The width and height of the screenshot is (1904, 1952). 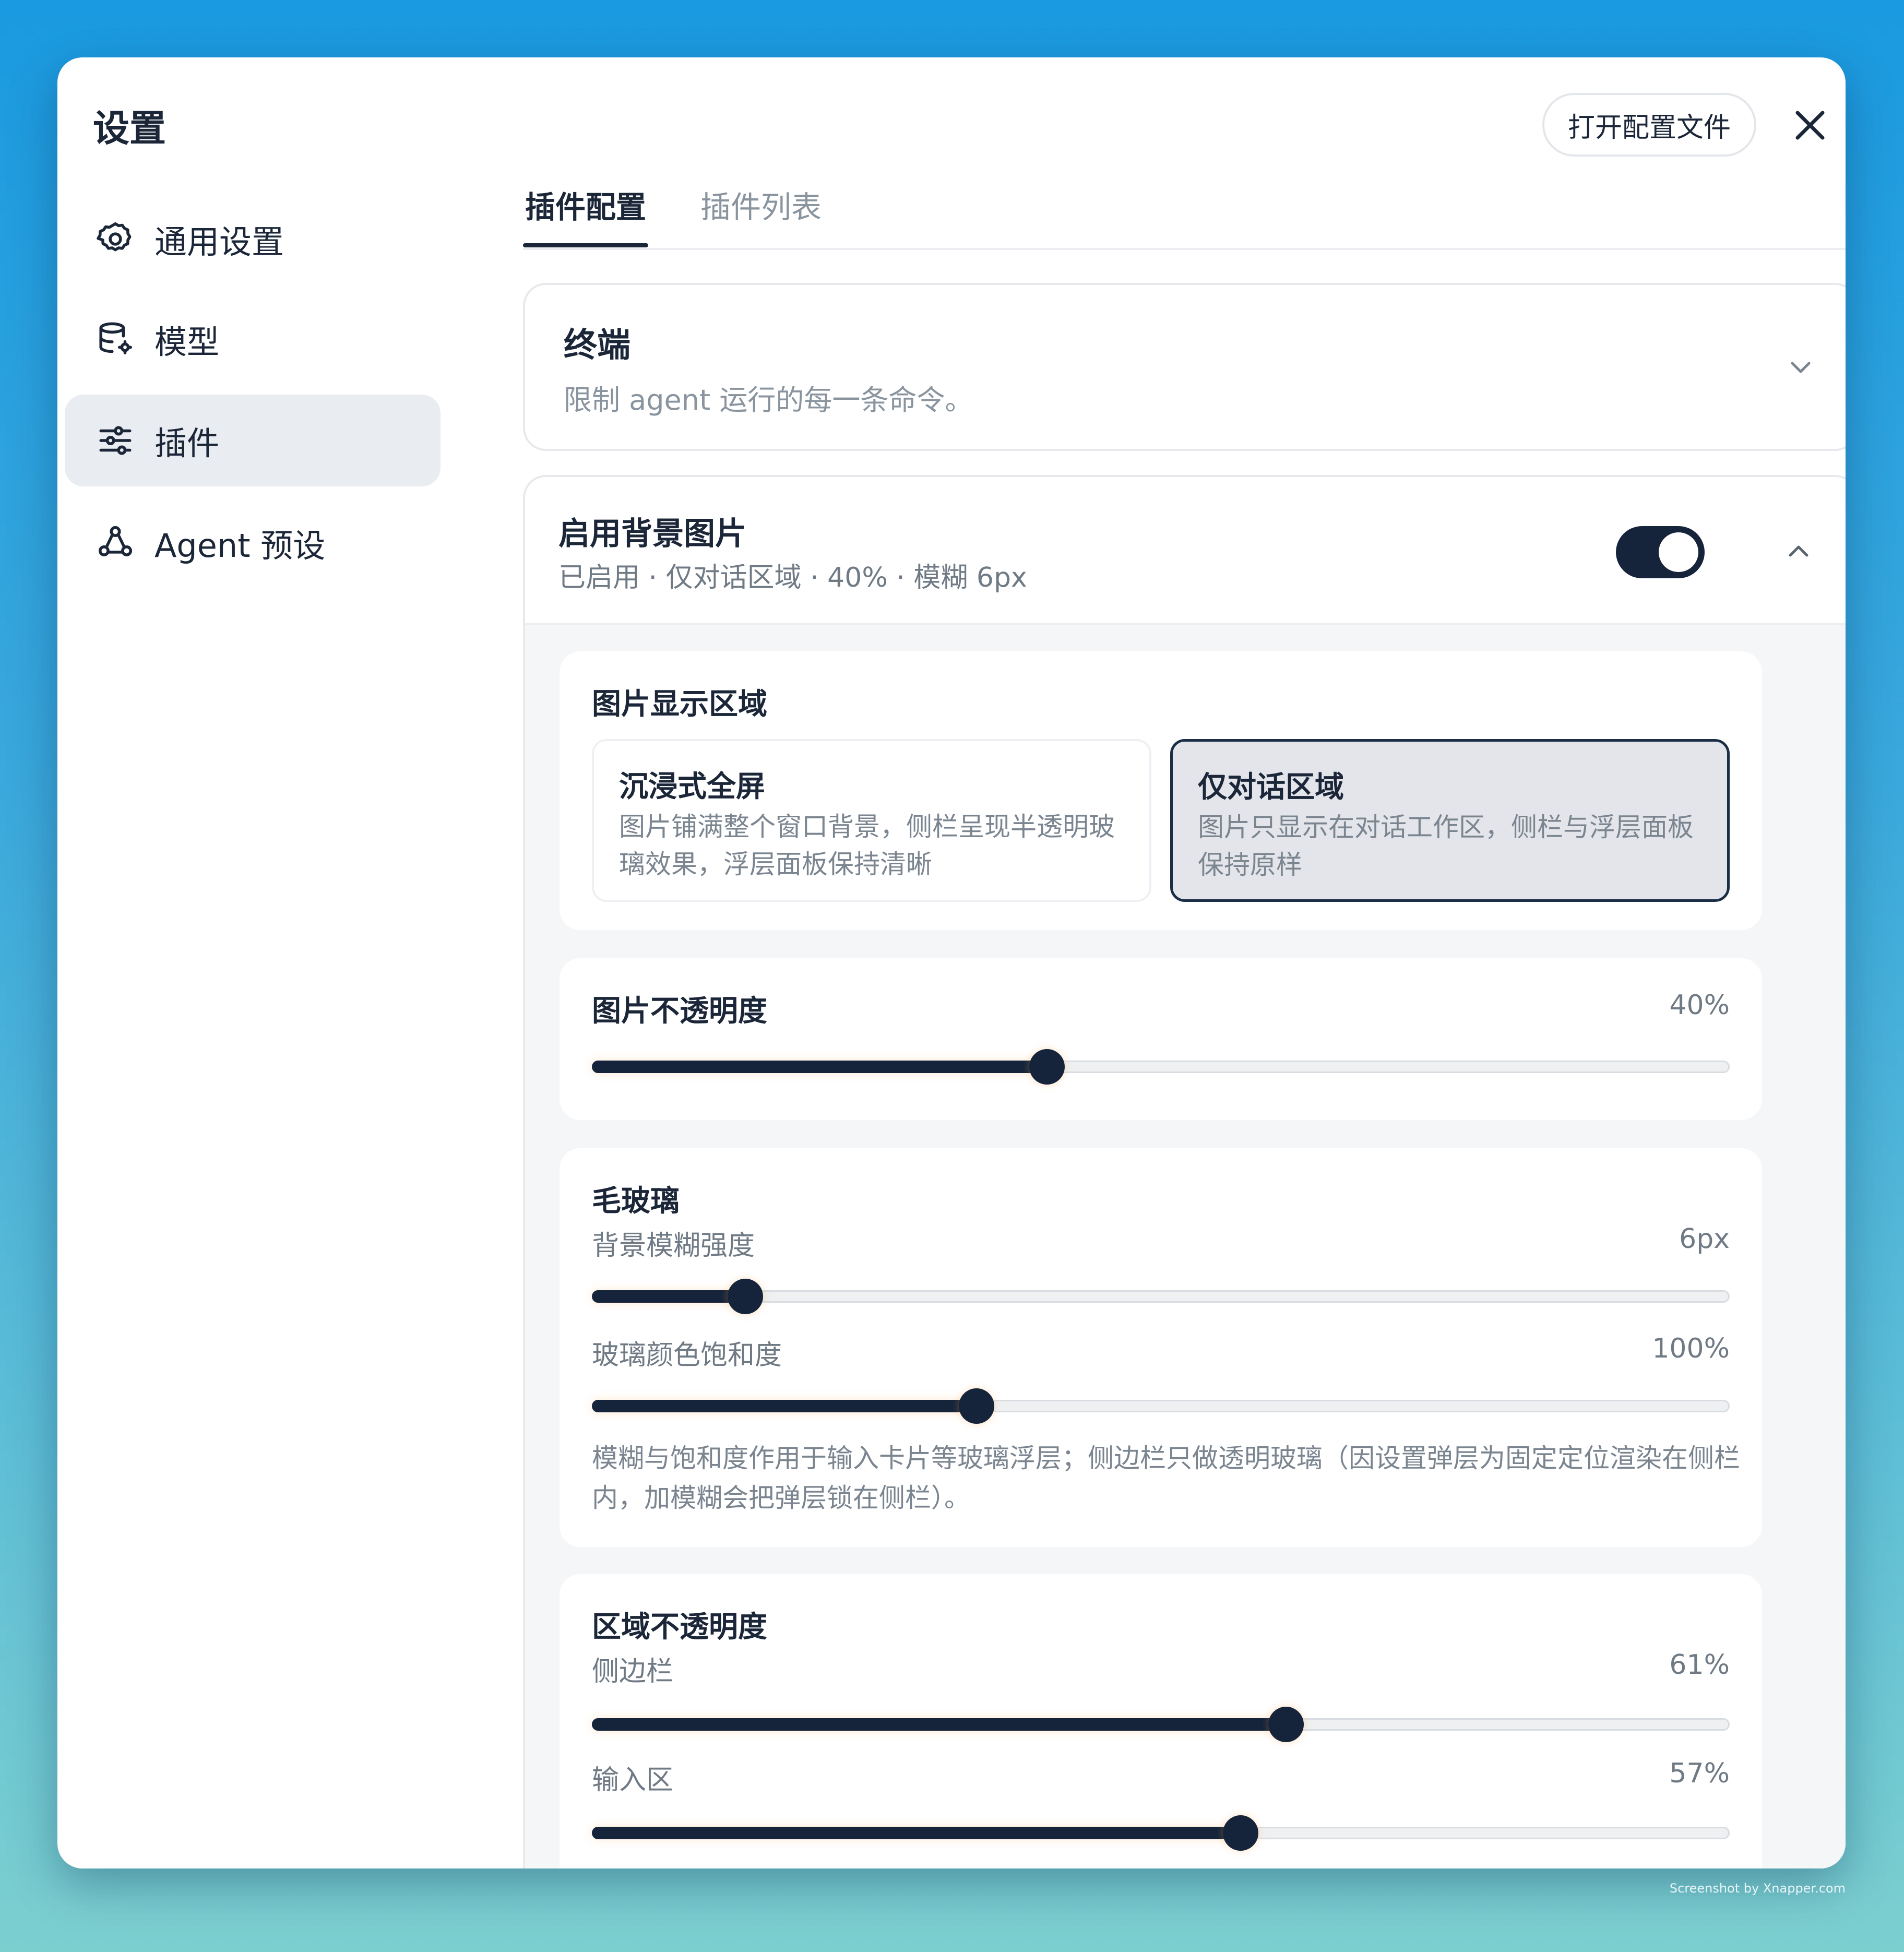 I want to click on database-gear-icon, so click(x=115, y=339).